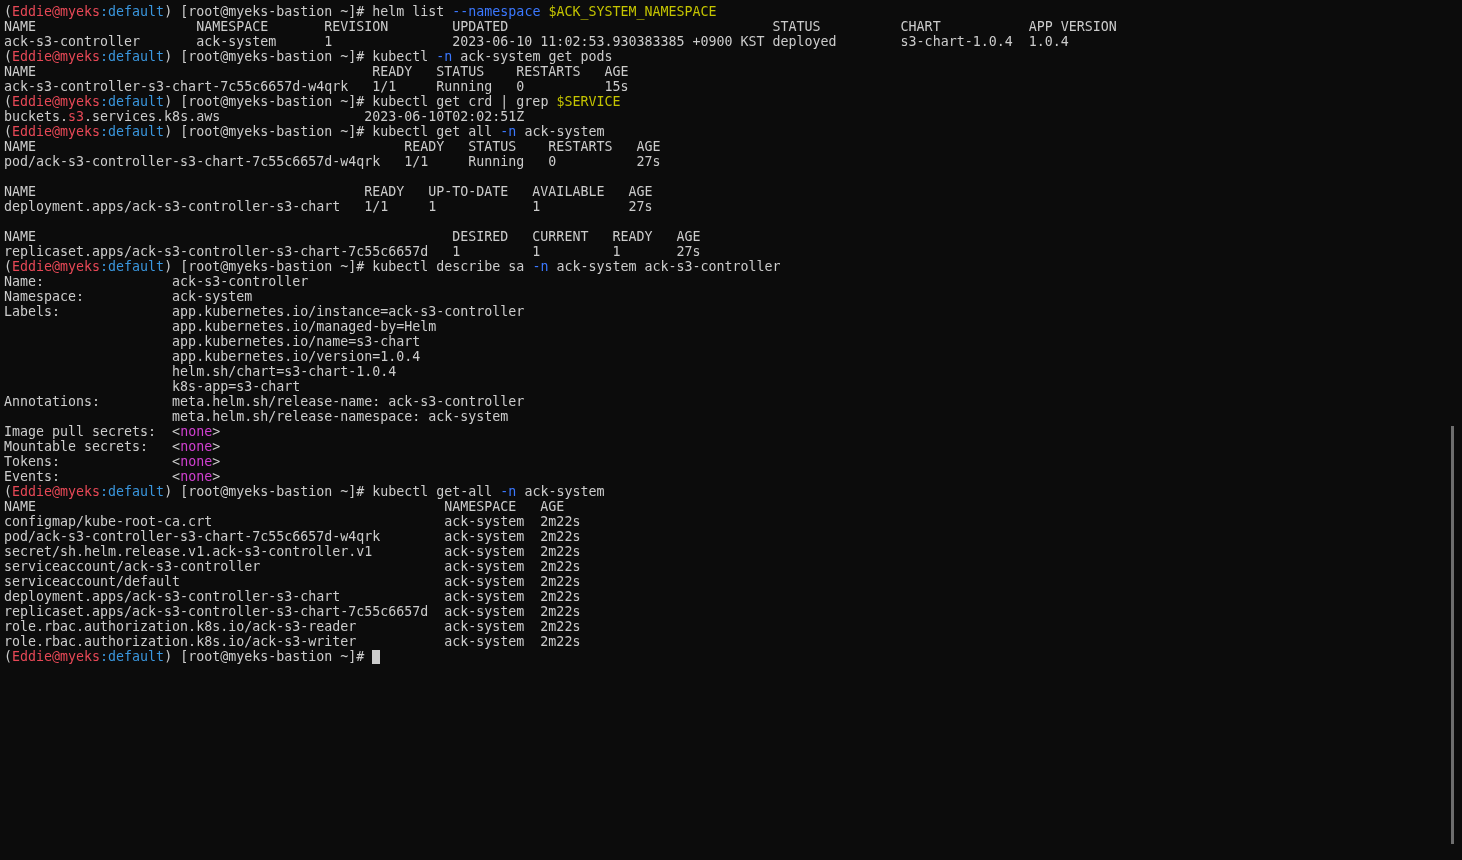 This screenshot has width=1462, height=860. Describe the element at coordinates (284, 371) in the screenshot. I see `terminal-line: helm.sh/chart=s3-chart-1.0.4` at that location.